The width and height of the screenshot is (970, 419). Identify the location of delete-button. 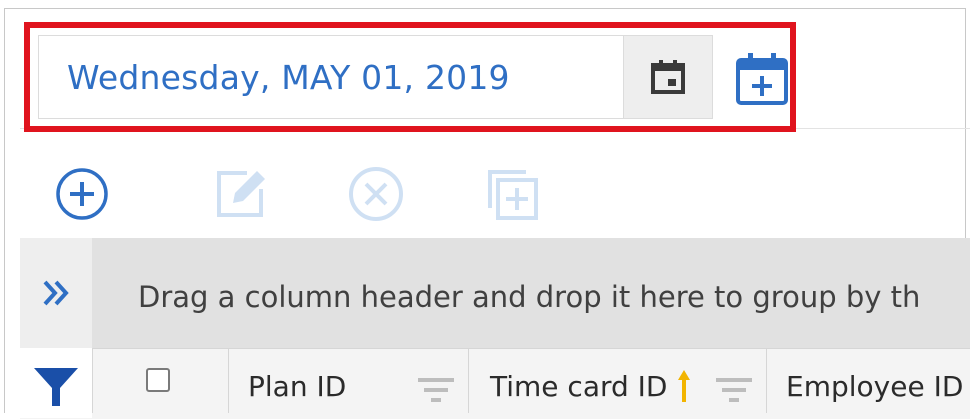
(376, 194).